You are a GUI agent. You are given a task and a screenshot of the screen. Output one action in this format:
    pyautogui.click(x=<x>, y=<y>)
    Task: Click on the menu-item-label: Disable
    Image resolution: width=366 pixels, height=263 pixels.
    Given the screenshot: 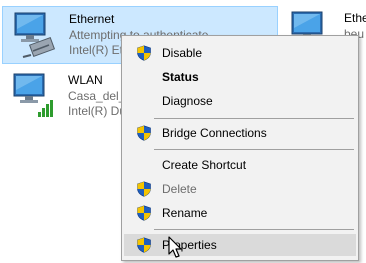 What is the action you would take?
    pyautogui.click(x=182, y=53)
    